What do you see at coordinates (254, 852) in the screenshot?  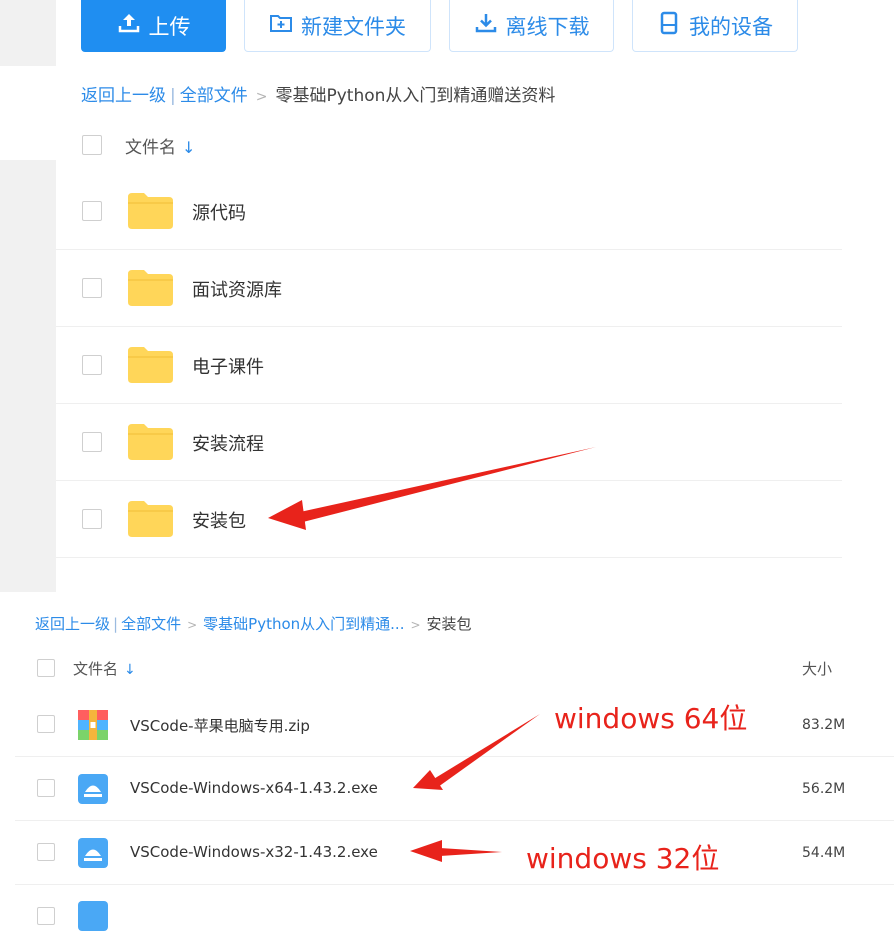 I see `file-name: VSCode-Windows-x32-1.43.2.exe` at bounding box center [254, 852].